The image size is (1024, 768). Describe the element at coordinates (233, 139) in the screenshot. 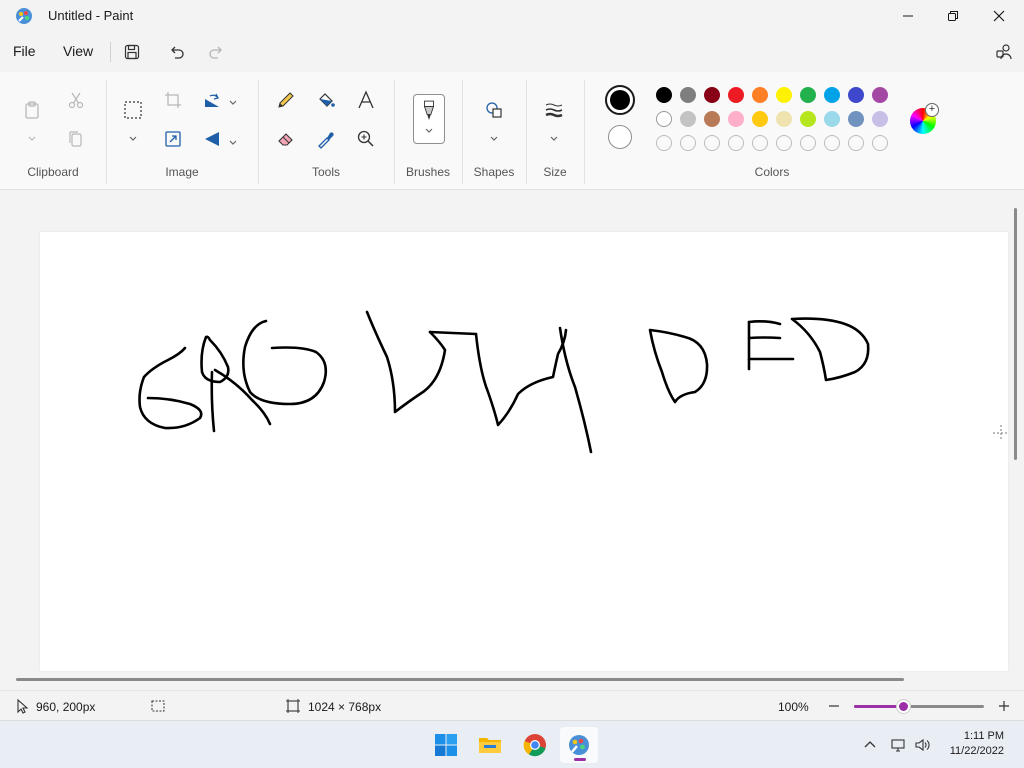

I see `flip-dropdown-chevron-icon` at that location.